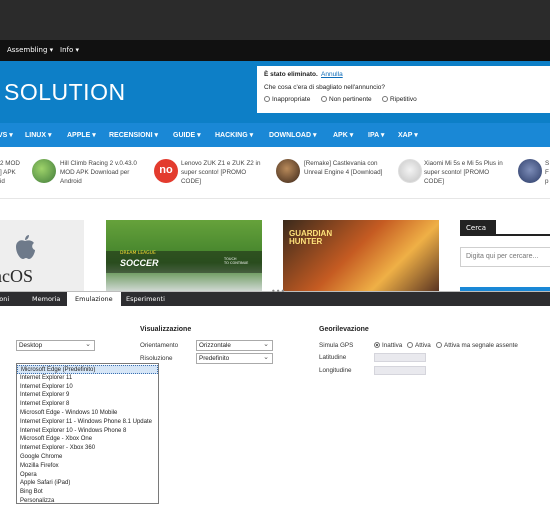  What do you see at coordinates (87, 448) in the screenshot?
I see `user-agent-option: Internet Explorer - Xbox 360` at bounding box center [87, 448].